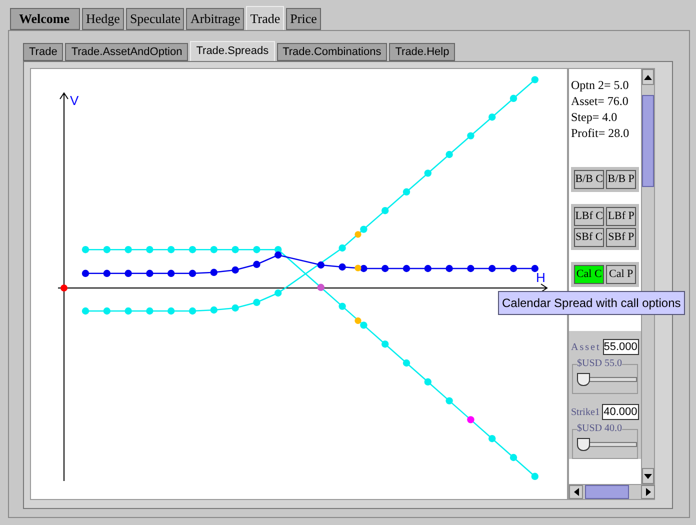 The width and height of the screenshot is (696, 525). Describe the element at coordinates (589, 179) in the screenshot. I see `spread-button: B/B C` at that location.